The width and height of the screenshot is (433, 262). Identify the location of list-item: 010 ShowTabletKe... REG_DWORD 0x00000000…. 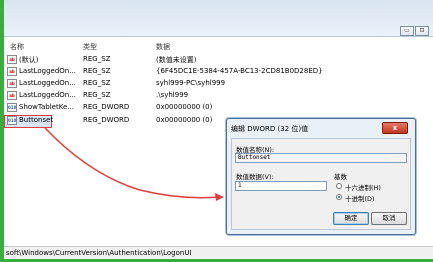
(124, 107).